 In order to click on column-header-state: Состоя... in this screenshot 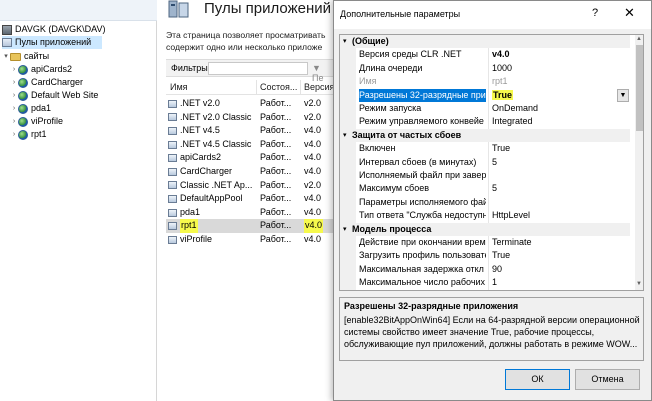, I will do `click(278, 87)`.